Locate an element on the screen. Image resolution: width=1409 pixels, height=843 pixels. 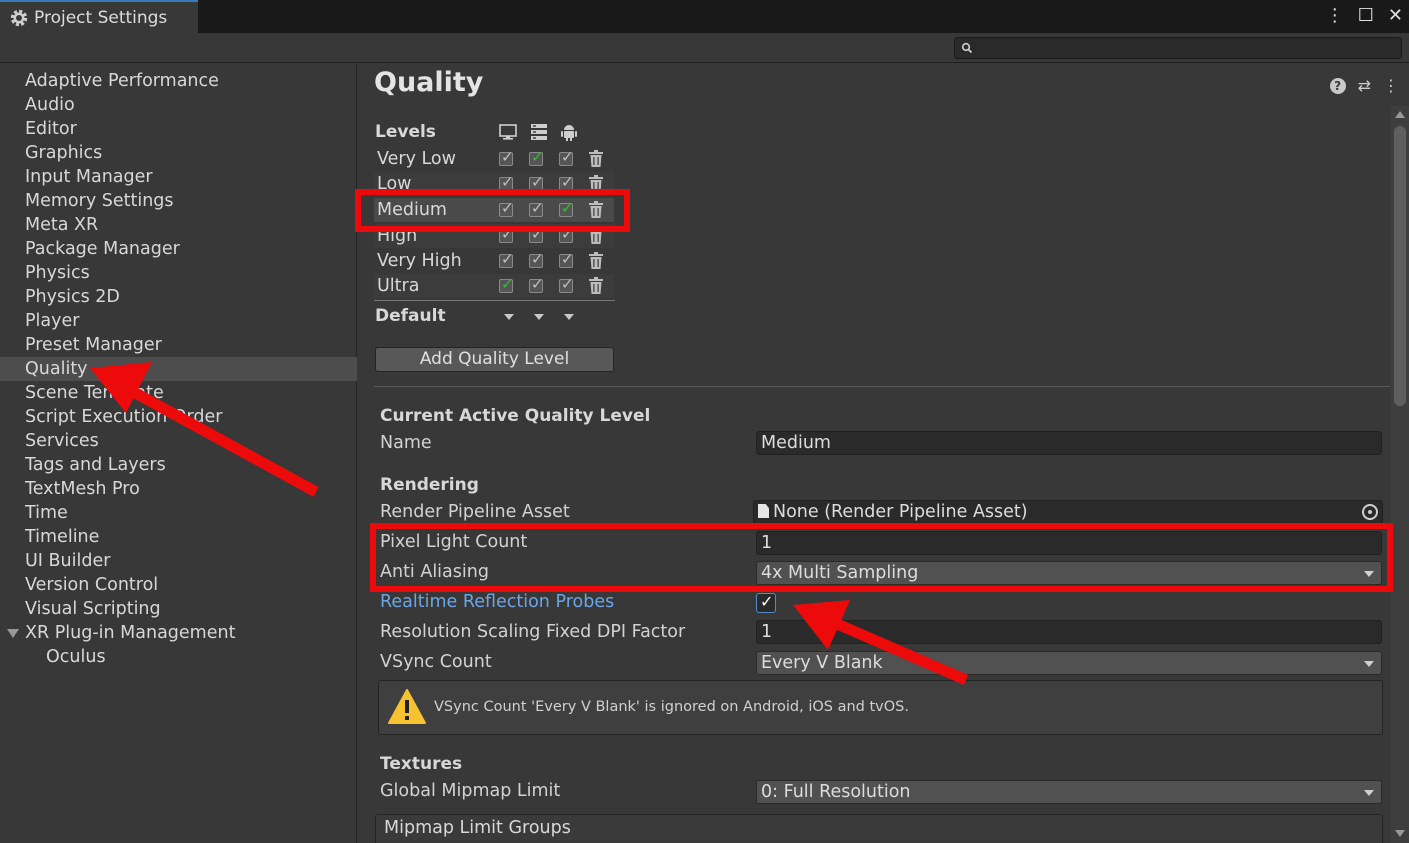
sidebar-item-meta-xr: Meta XR is located at coordinates (178, 225).